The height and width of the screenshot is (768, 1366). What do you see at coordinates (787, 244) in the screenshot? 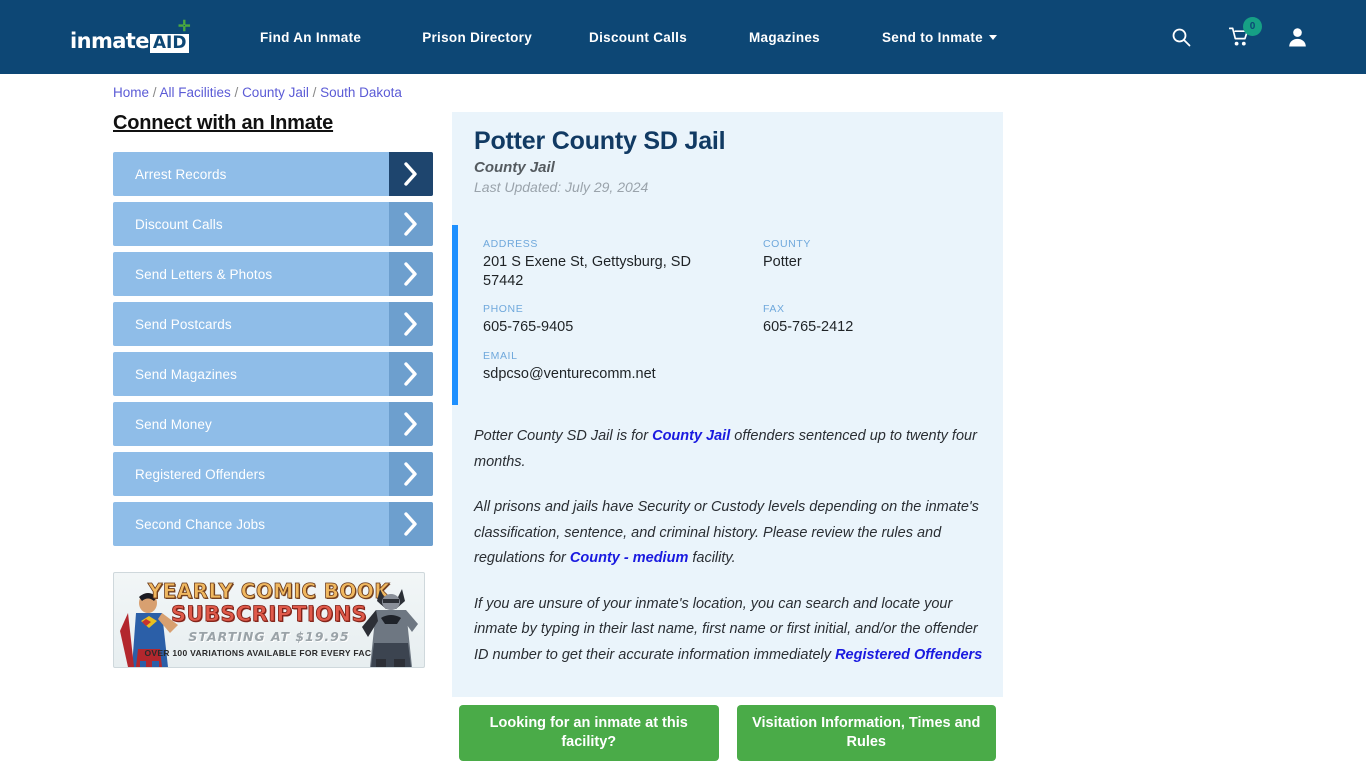
I see `field-label: COUNTY` at bounding box center [787, 244].